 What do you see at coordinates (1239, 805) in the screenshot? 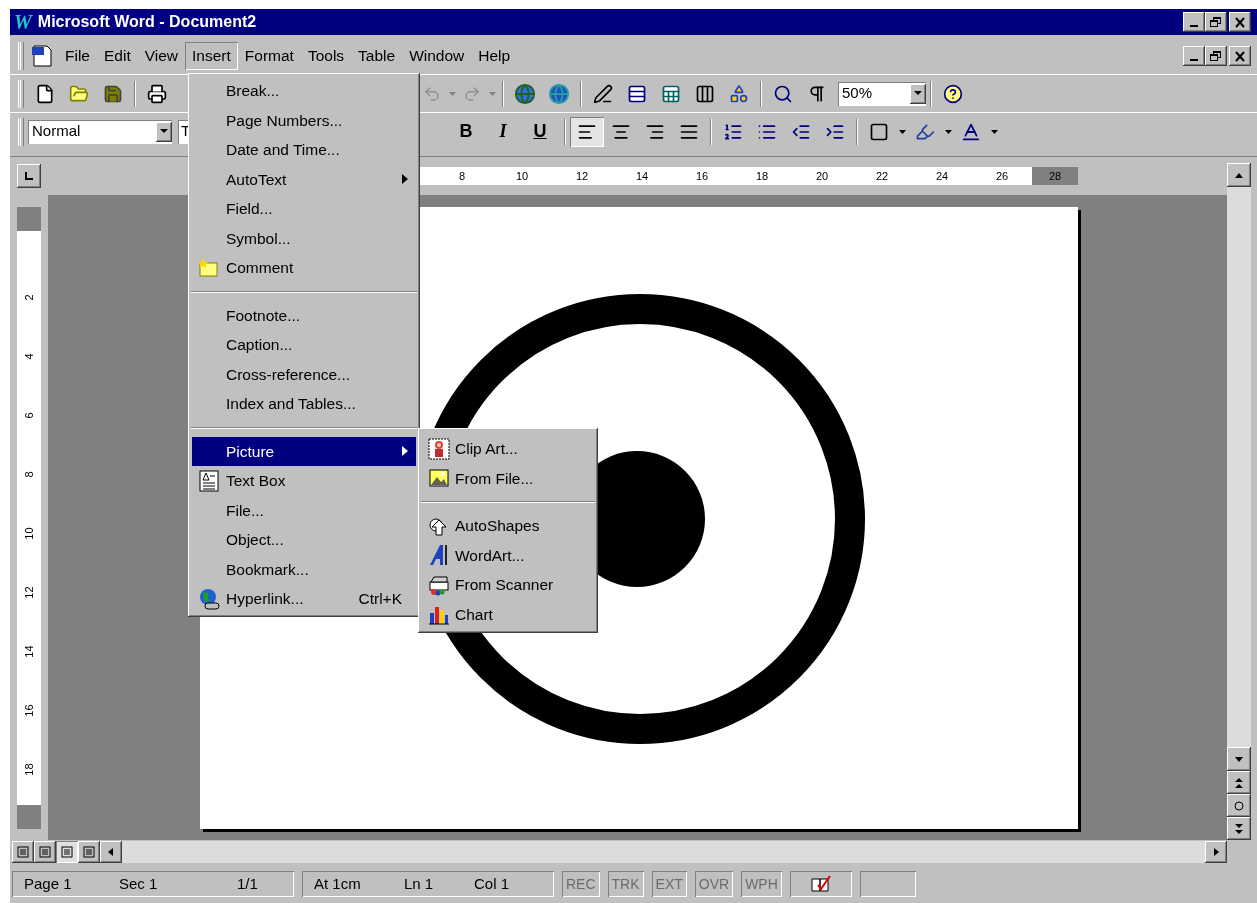
I see `browse-object-button` at bounding box center [1239, 805].